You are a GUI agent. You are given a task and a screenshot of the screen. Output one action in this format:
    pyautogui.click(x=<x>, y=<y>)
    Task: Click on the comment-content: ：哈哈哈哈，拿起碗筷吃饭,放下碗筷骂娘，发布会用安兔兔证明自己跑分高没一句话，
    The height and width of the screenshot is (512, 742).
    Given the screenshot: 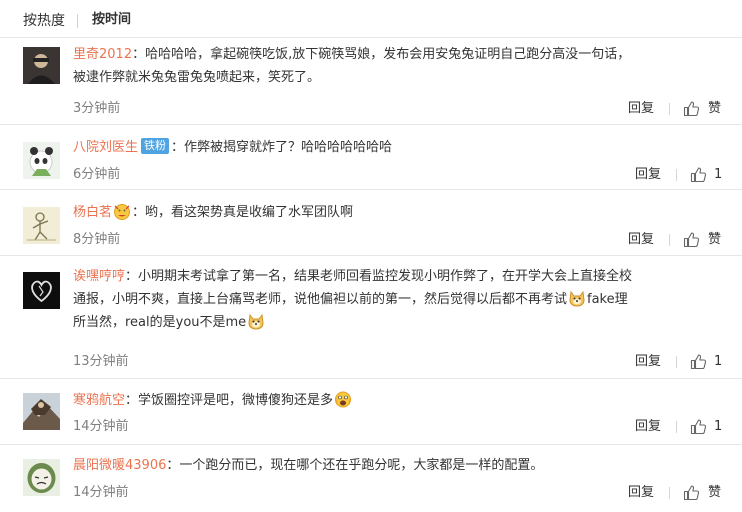 What is the action you would take?
    pyautogui.click(x=381, y=54)
    